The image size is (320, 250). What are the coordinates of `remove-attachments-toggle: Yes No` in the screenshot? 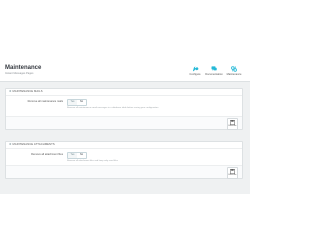 It's located at (77, 155).